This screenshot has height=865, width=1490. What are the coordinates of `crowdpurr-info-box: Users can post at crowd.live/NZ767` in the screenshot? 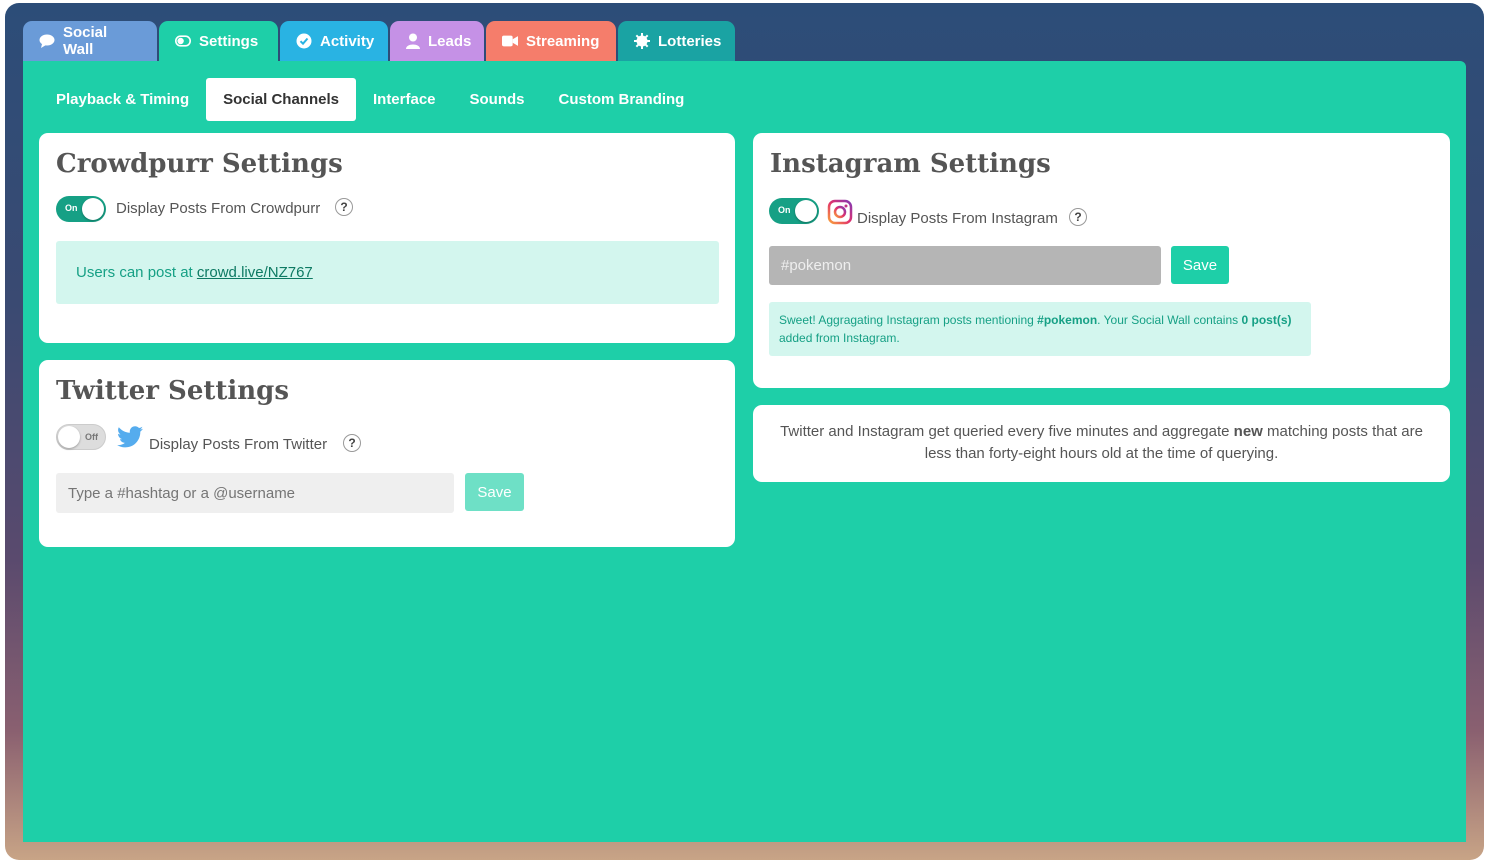 It's located at (387, 272).